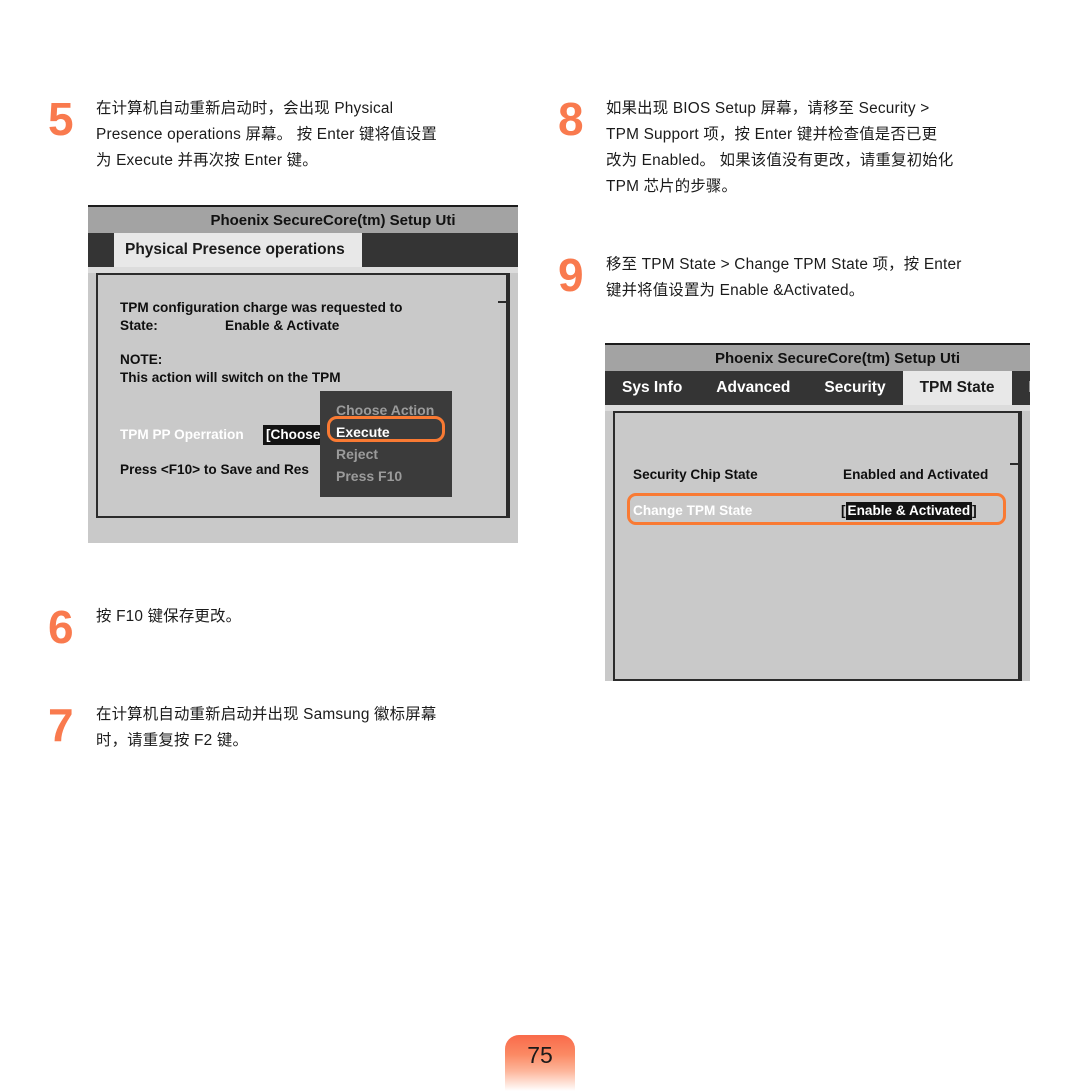 Image resolution: width=1080 pixels, height=1091 pixels. Describe the element at coordinates (1021, 388) in the screenshot. I see `tab-boot: B` at that location.